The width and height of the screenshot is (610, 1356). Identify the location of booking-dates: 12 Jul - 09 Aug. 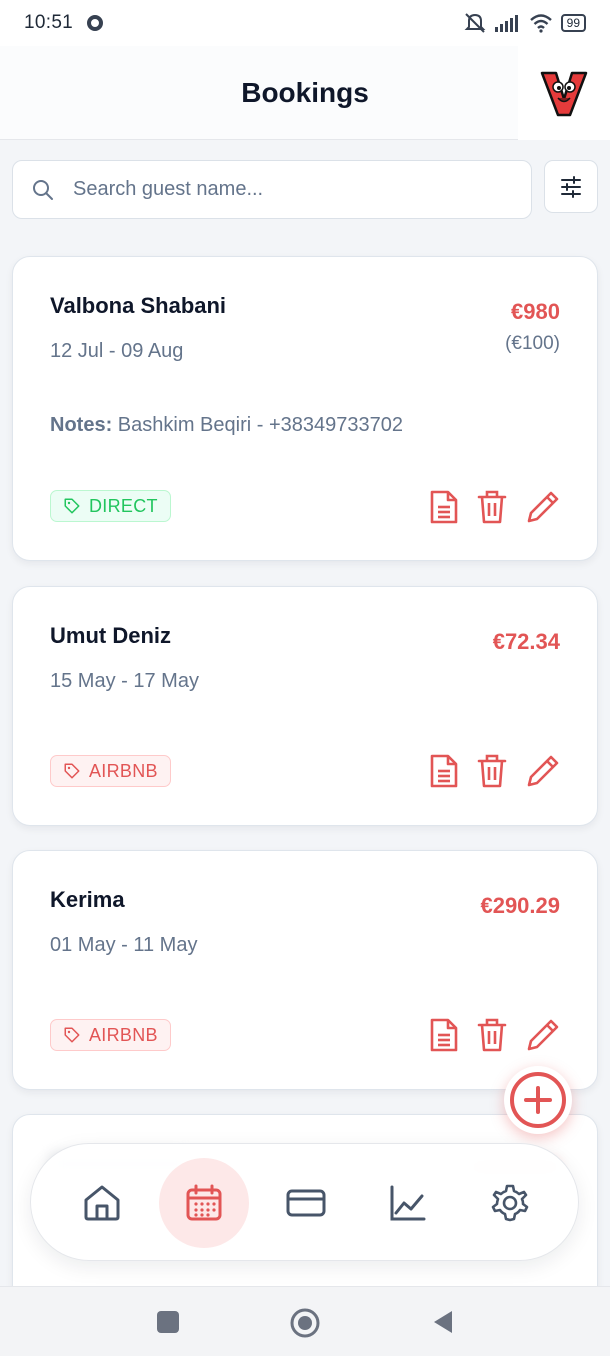
(117, 351).